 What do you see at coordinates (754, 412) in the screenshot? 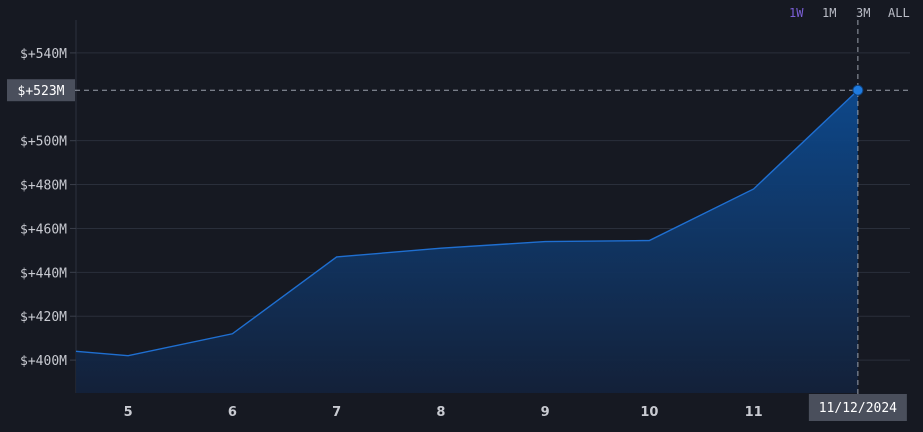
I see `x-tick-label: 11` at bounding box center [754, 412].